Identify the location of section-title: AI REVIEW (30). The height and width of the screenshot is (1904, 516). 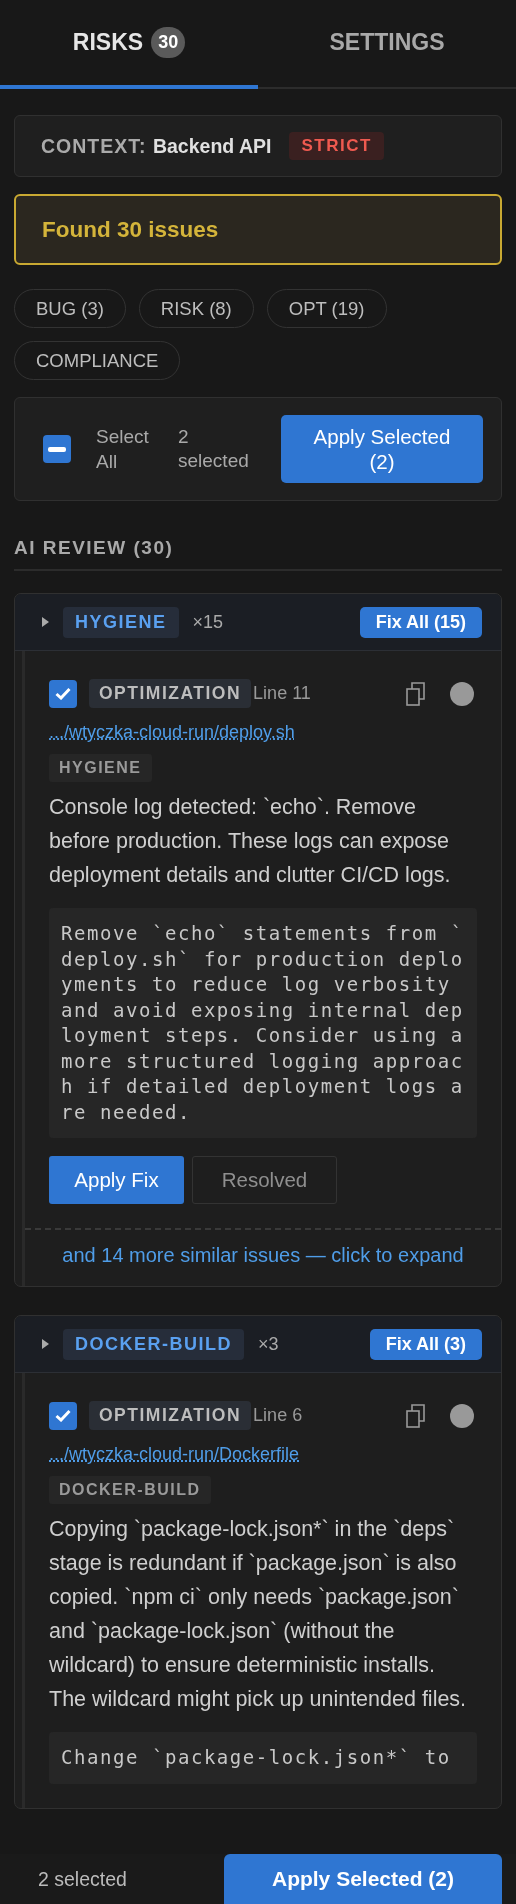
(258, 554).